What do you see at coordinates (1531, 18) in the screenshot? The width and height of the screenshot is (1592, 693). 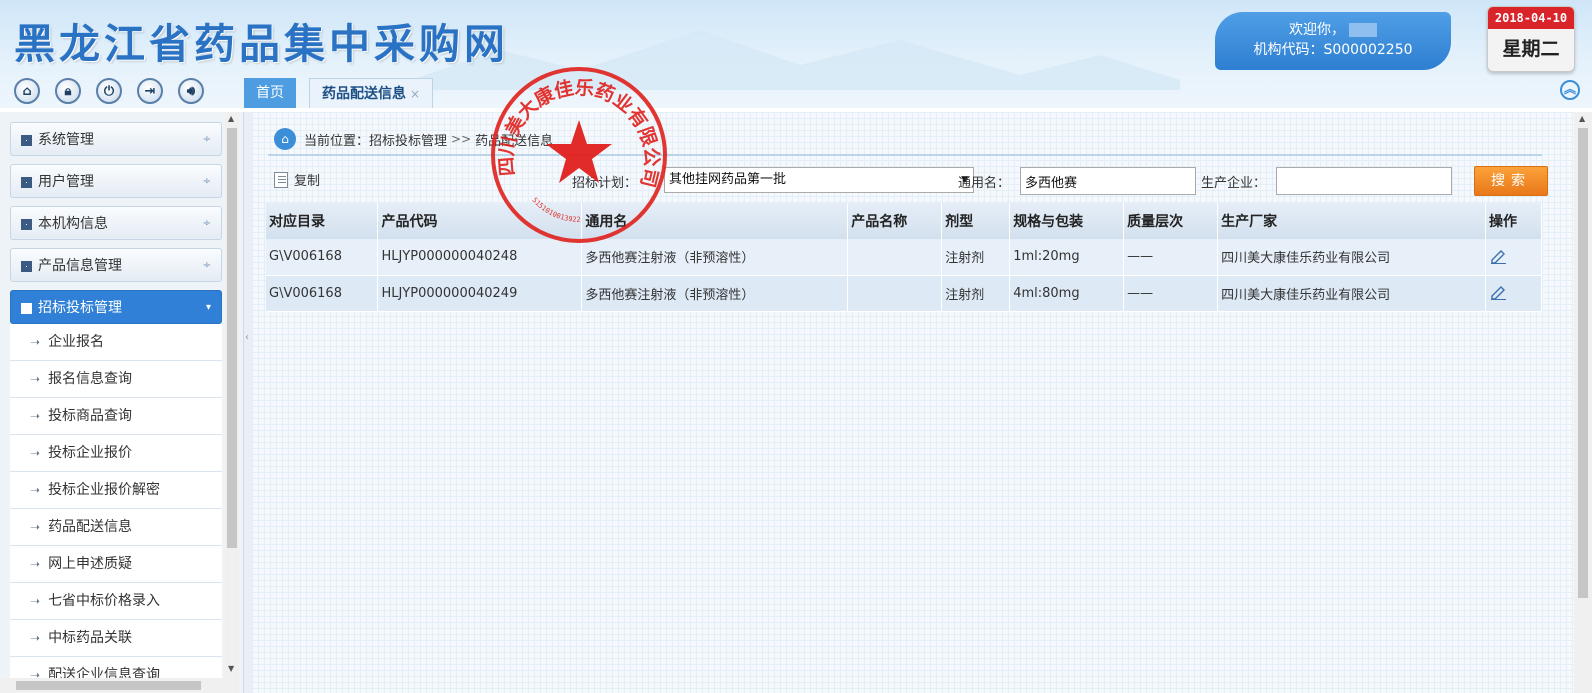 I see `date-text: 2018-04-10` at bounding box center [1531, 18].